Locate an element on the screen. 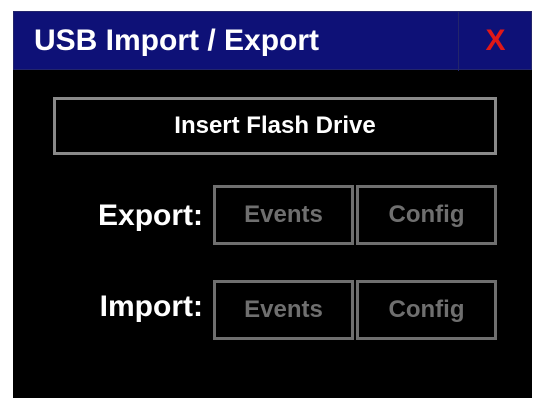 The image size is (545, 398). status-message-box: Insert Flash Drive is located at coordinates (275, 126).